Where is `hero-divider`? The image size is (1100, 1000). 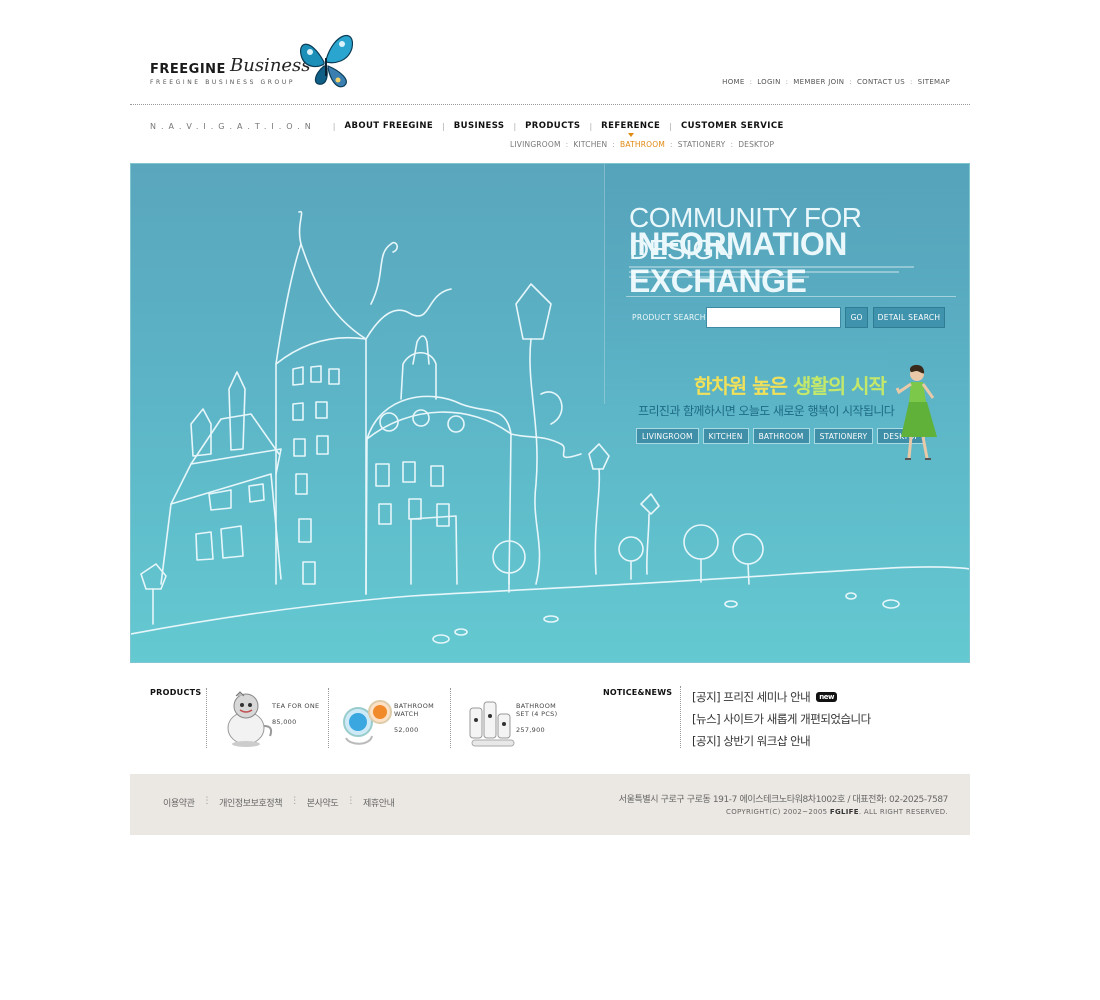
hero-divider is located at coordinates (791, 296).